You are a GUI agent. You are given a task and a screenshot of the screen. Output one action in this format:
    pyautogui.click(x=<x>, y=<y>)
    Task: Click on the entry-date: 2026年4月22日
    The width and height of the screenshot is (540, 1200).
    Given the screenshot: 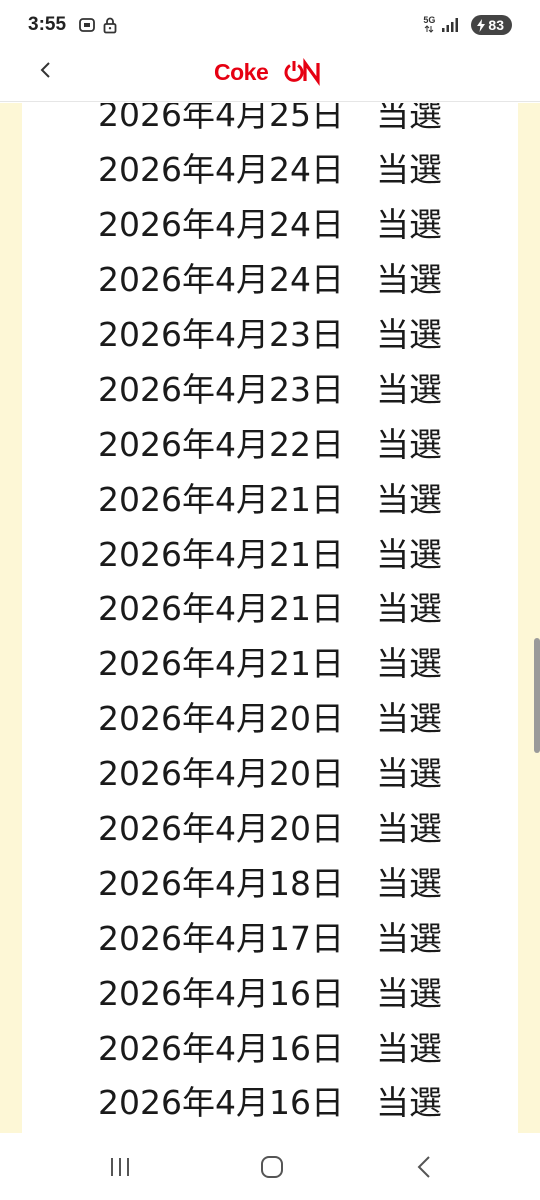 What is the action you would take?
    pyautogui.click(x=221, y=444)
    